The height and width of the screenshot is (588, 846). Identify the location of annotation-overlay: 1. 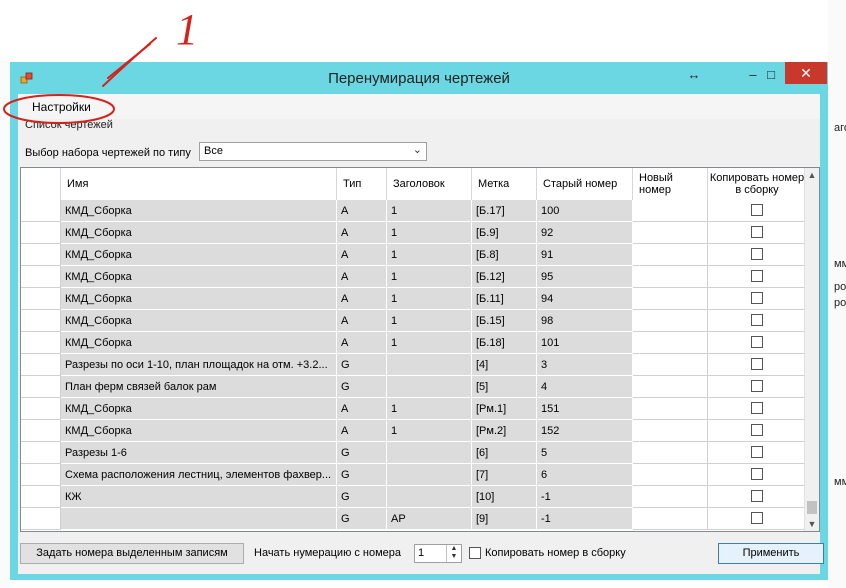
(100, 64).